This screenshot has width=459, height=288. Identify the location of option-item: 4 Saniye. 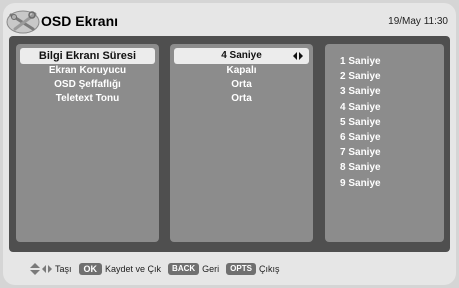
(384, 107).